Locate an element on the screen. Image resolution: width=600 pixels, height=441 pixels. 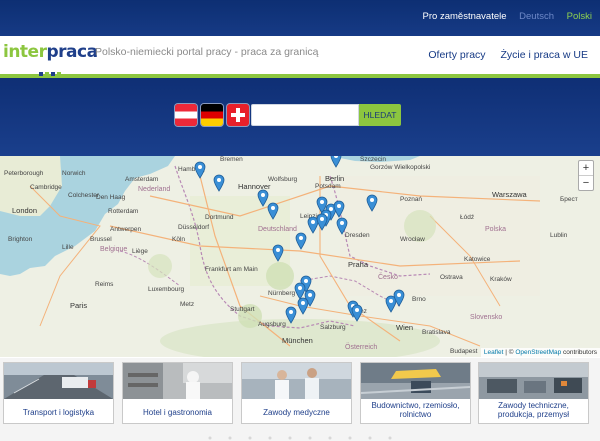
city-label: Katowice is located at coordinates (477, 259).